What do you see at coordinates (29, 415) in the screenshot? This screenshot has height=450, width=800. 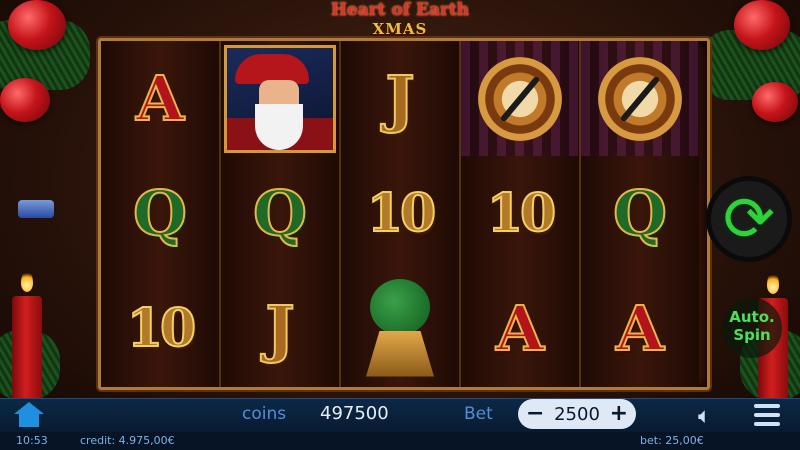 I see `home-icon` at bounding box center [29, 415].